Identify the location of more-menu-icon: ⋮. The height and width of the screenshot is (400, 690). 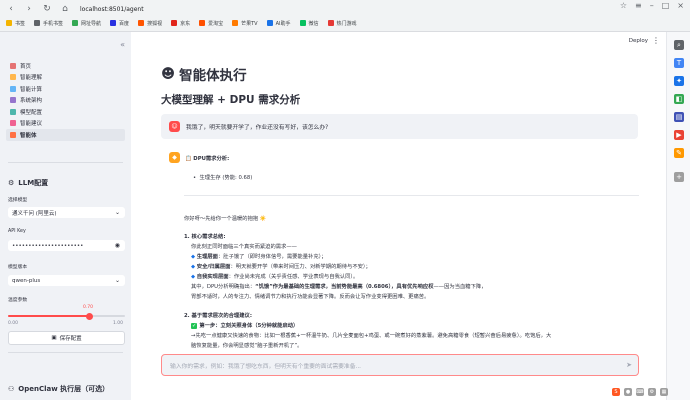
(656, 40).